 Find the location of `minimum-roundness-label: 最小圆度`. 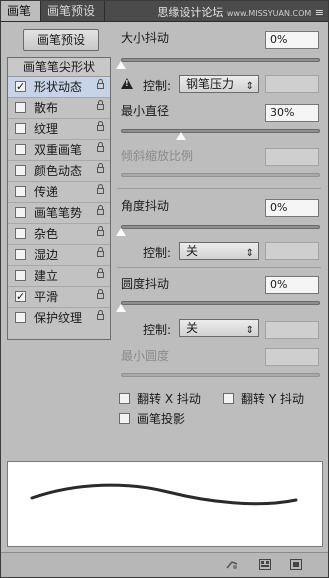

minimum-roundness-label: 最小圆度 is located at coordinates (145, 356).